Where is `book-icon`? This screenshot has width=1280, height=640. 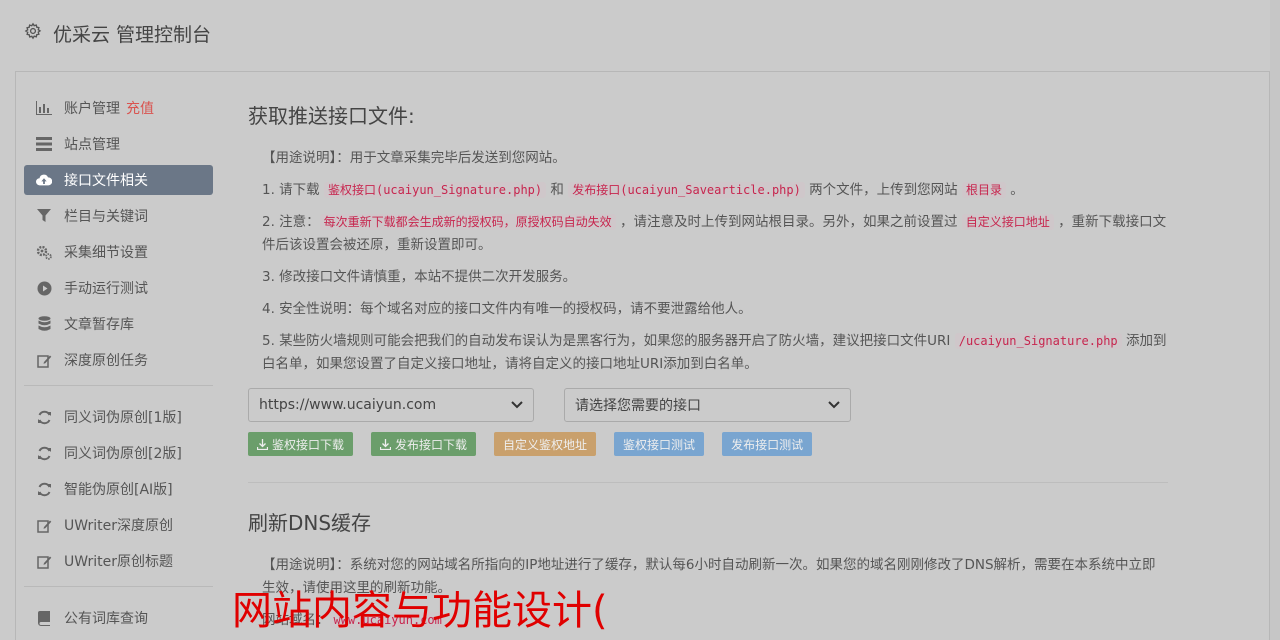 book-icon is located at coordinates (44, 618).